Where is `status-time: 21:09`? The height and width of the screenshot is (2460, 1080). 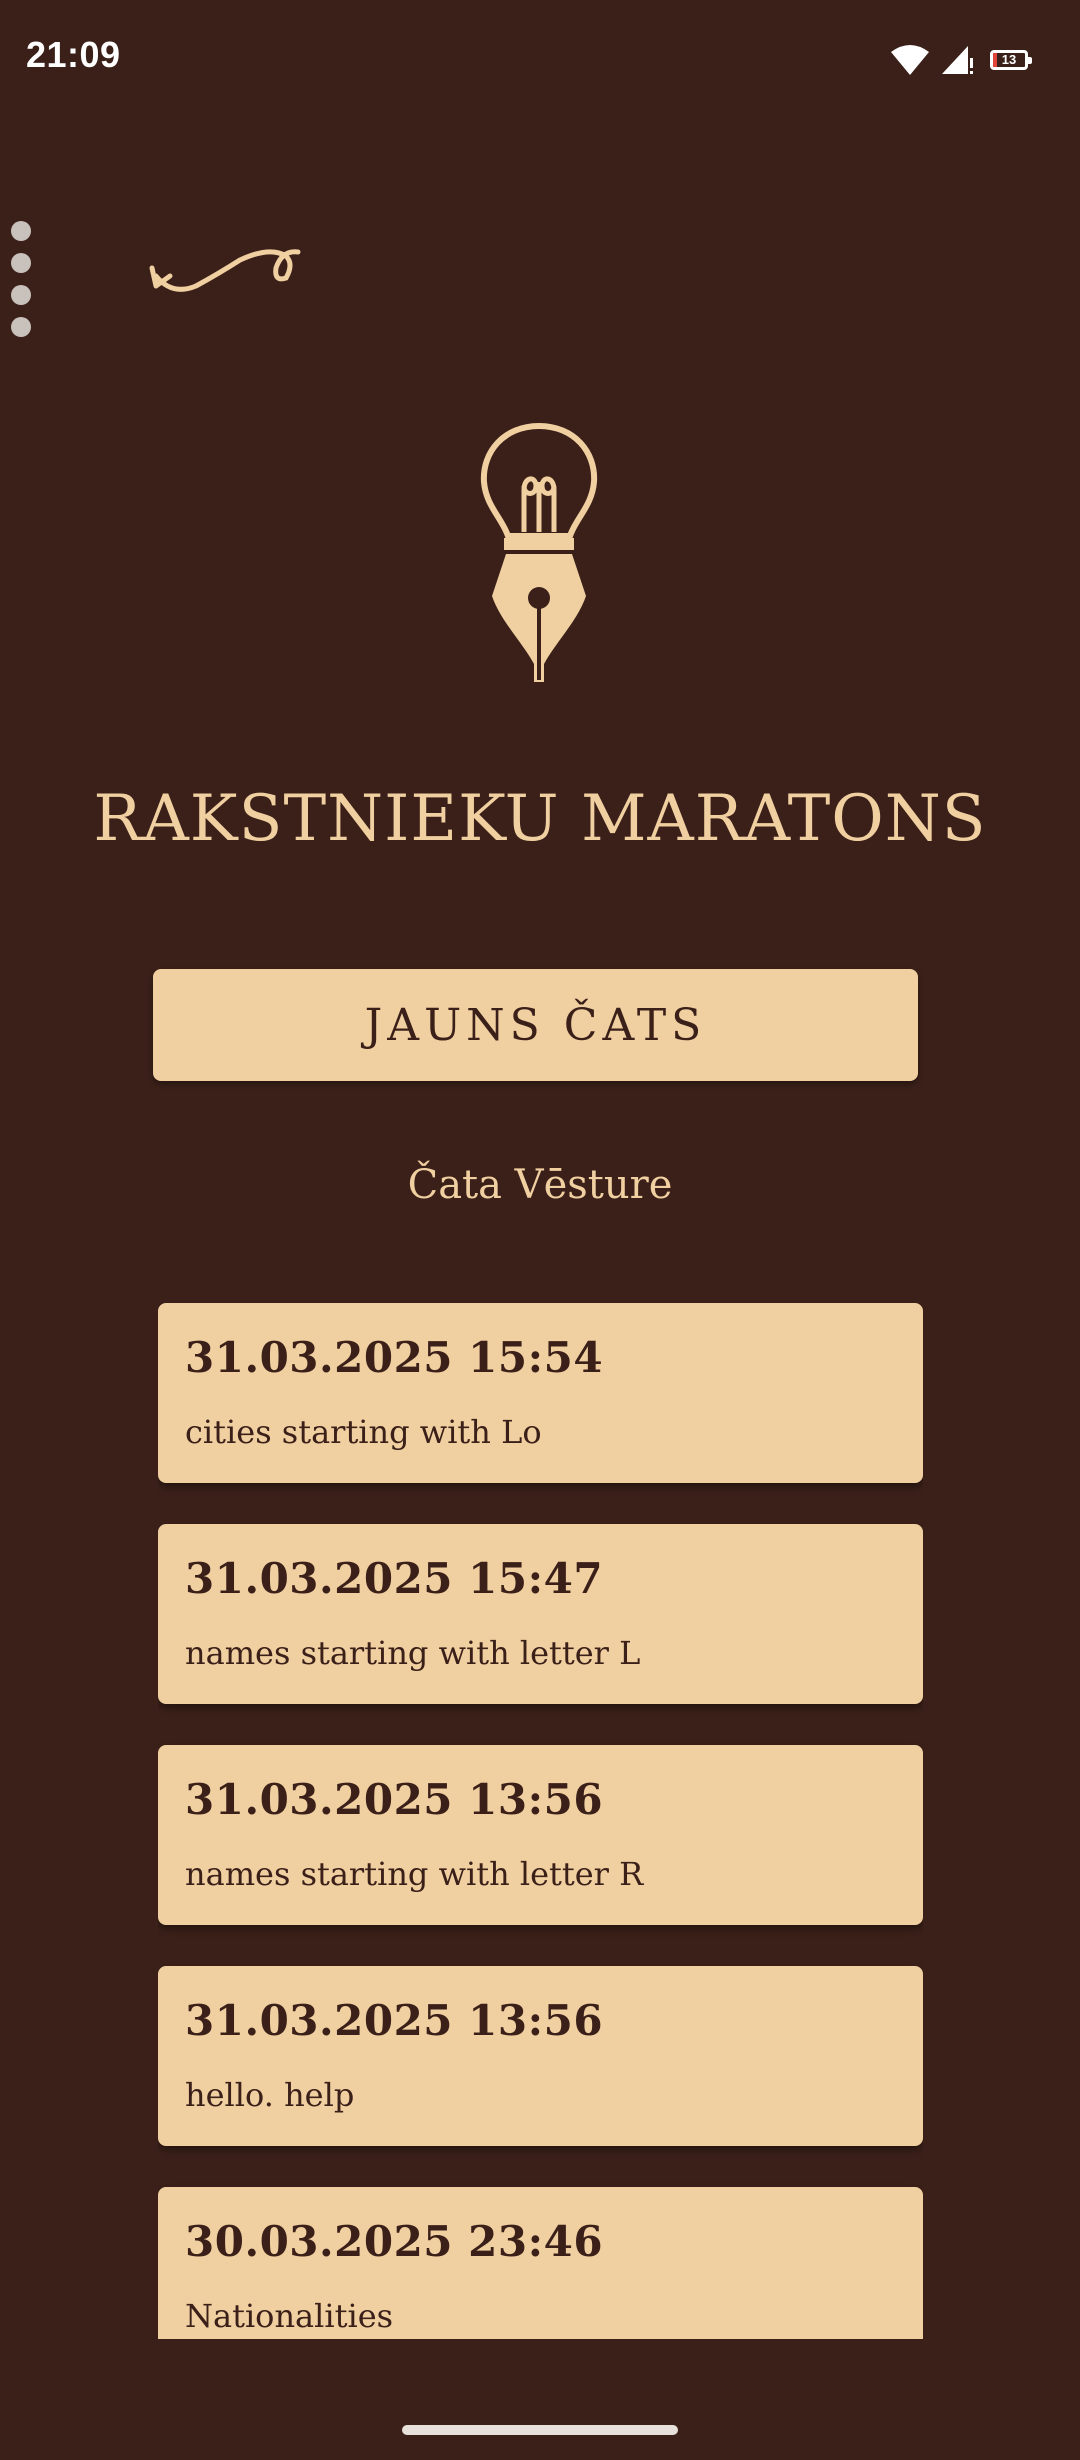
status-time: 21:09 is located at coordinates (73, 54).